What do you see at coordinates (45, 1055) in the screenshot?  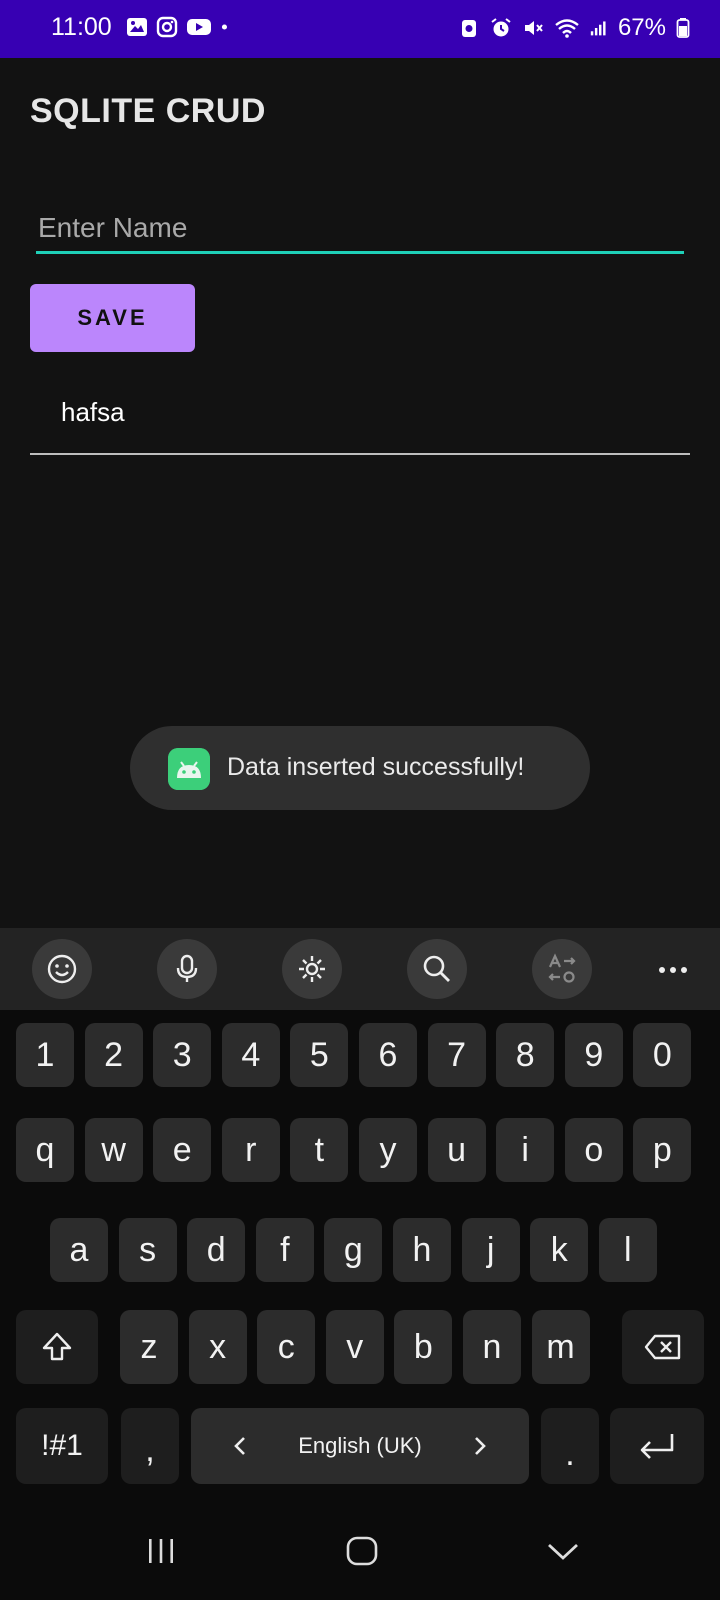 I see `key-1: 1` at bounding box center [45, 1055].